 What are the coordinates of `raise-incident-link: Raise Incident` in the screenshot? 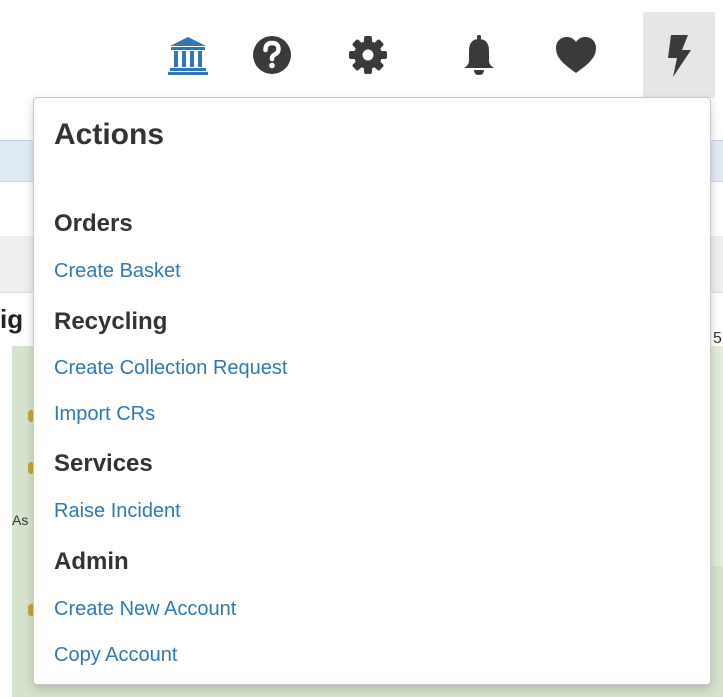 It's located at (117, 511).